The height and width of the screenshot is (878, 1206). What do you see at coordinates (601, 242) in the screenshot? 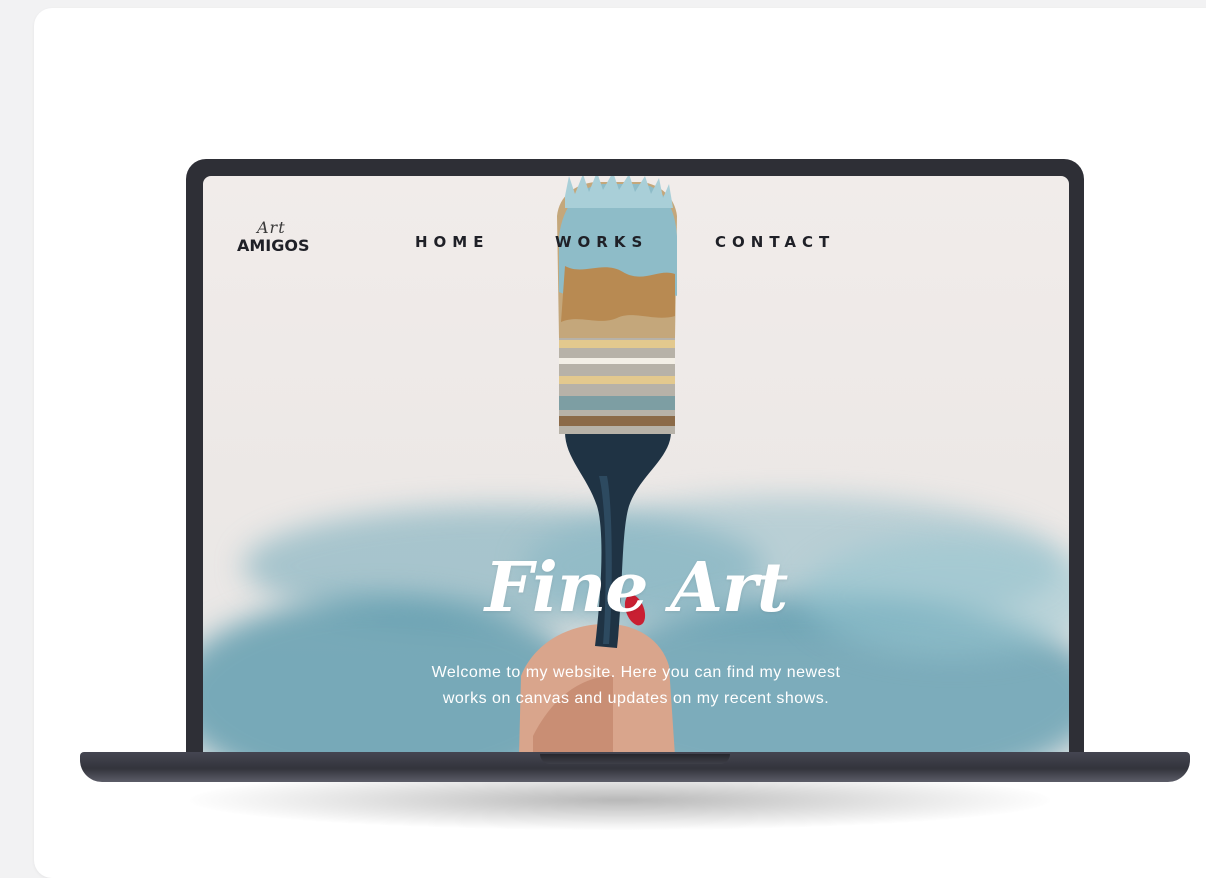
I see `nav-works: WORKS` at bounding box center [601, 242].